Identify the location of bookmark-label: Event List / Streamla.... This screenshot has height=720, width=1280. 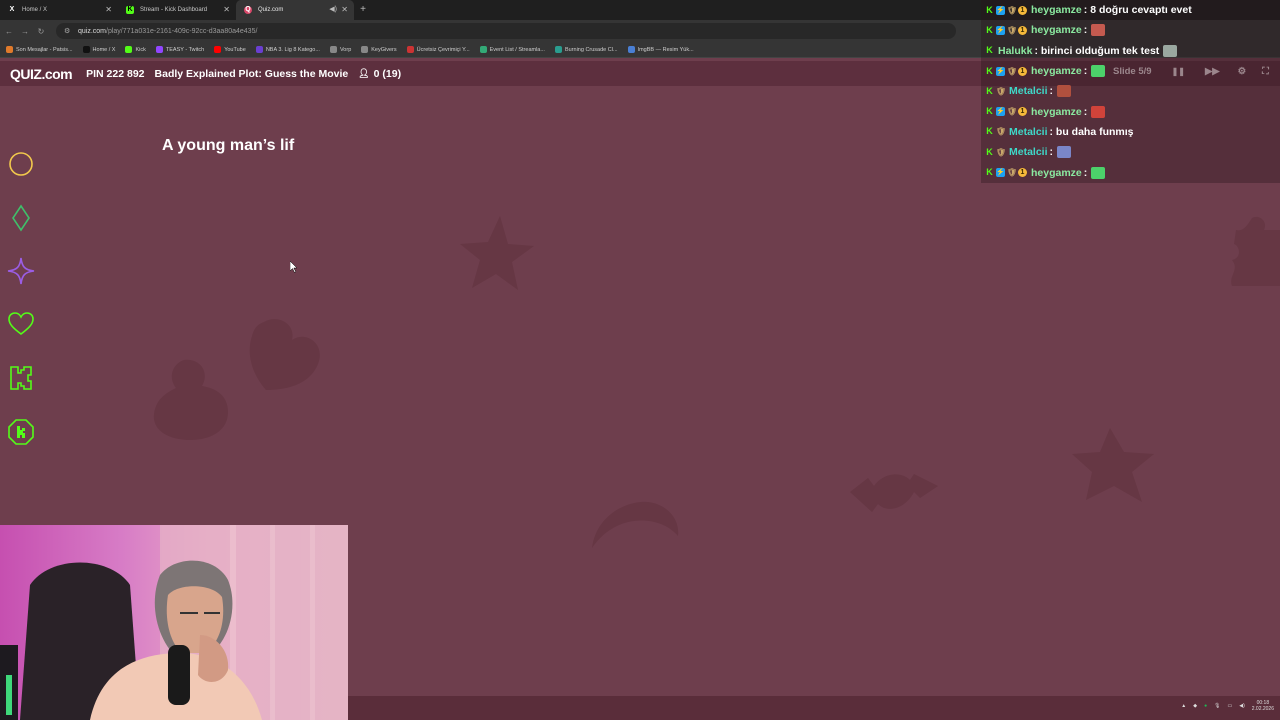
(517, 49).